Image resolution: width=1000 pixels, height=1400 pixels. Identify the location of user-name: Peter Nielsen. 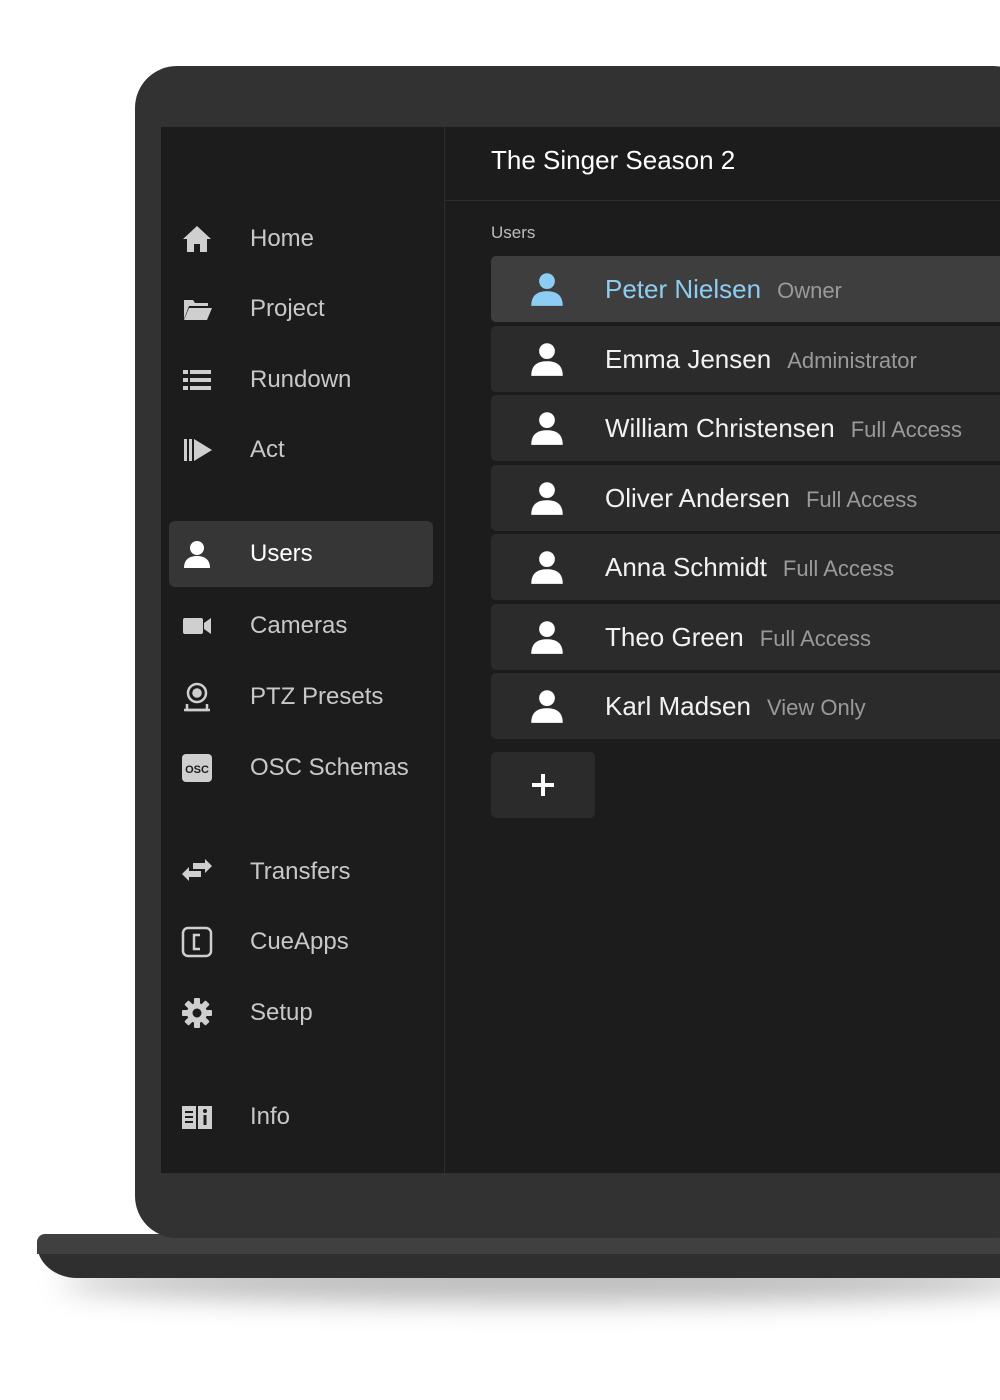
(683, 289).